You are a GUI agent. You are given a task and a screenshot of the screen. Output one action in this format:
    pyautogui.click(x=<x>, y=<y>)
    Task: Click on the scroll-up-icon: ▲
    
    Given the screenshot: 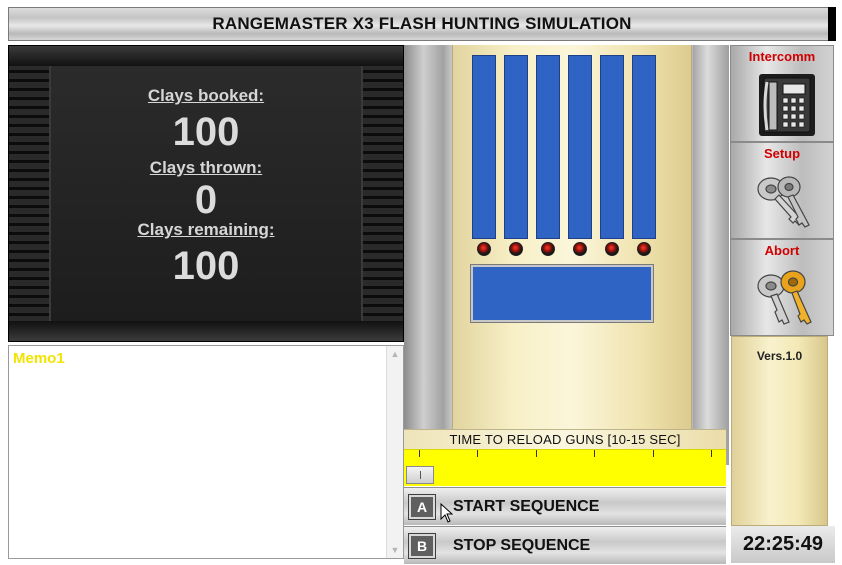 What is the action you would take?
    pyautogui.click(x=395, y=354)
    